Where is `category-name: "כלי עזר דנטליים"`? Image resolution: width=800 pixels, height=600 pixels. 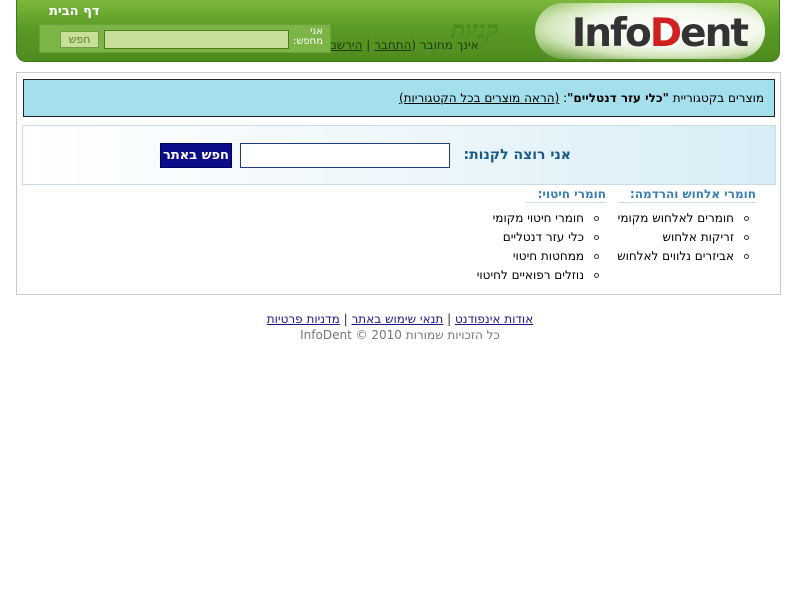 category-name: "כלי עזר דנטליים" is located at coordinates (618, 98).